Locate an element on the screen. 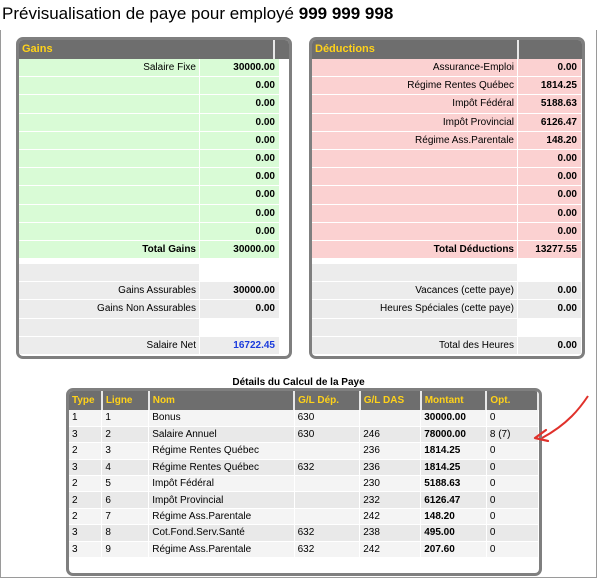  gains-line-row: Salaire Fixe 30000.00 is located at coordinates (154, 68).